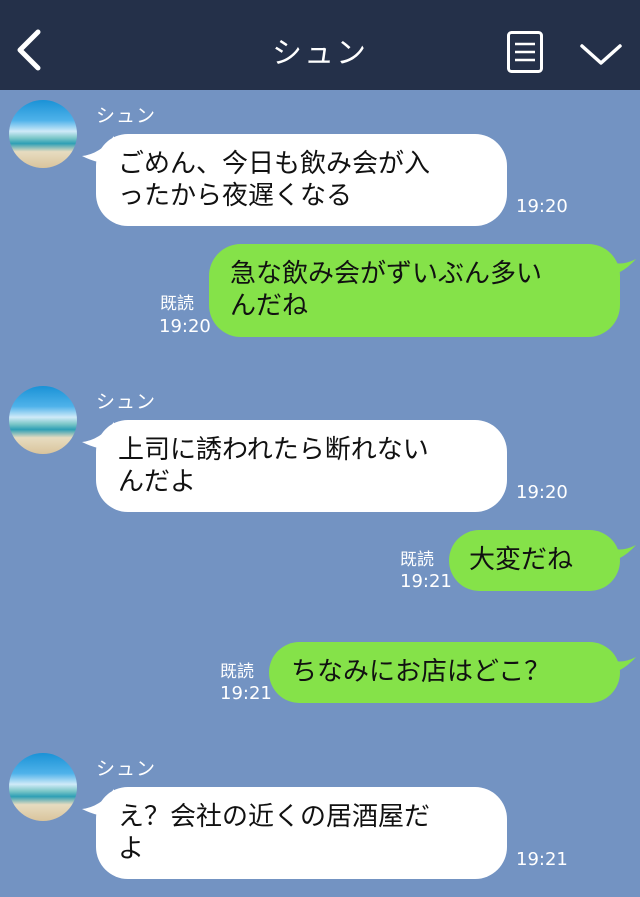 The image size is (640, 897). What do you see at coordinates (320, 53) in the screenshot?
I see `chat-title: シュン` at bounding box center [320, 53].